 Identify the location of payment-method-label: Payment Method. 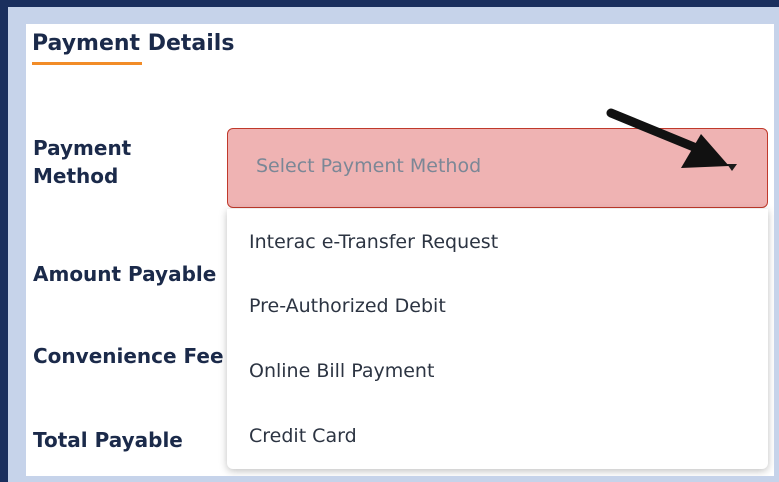
(82, 162).